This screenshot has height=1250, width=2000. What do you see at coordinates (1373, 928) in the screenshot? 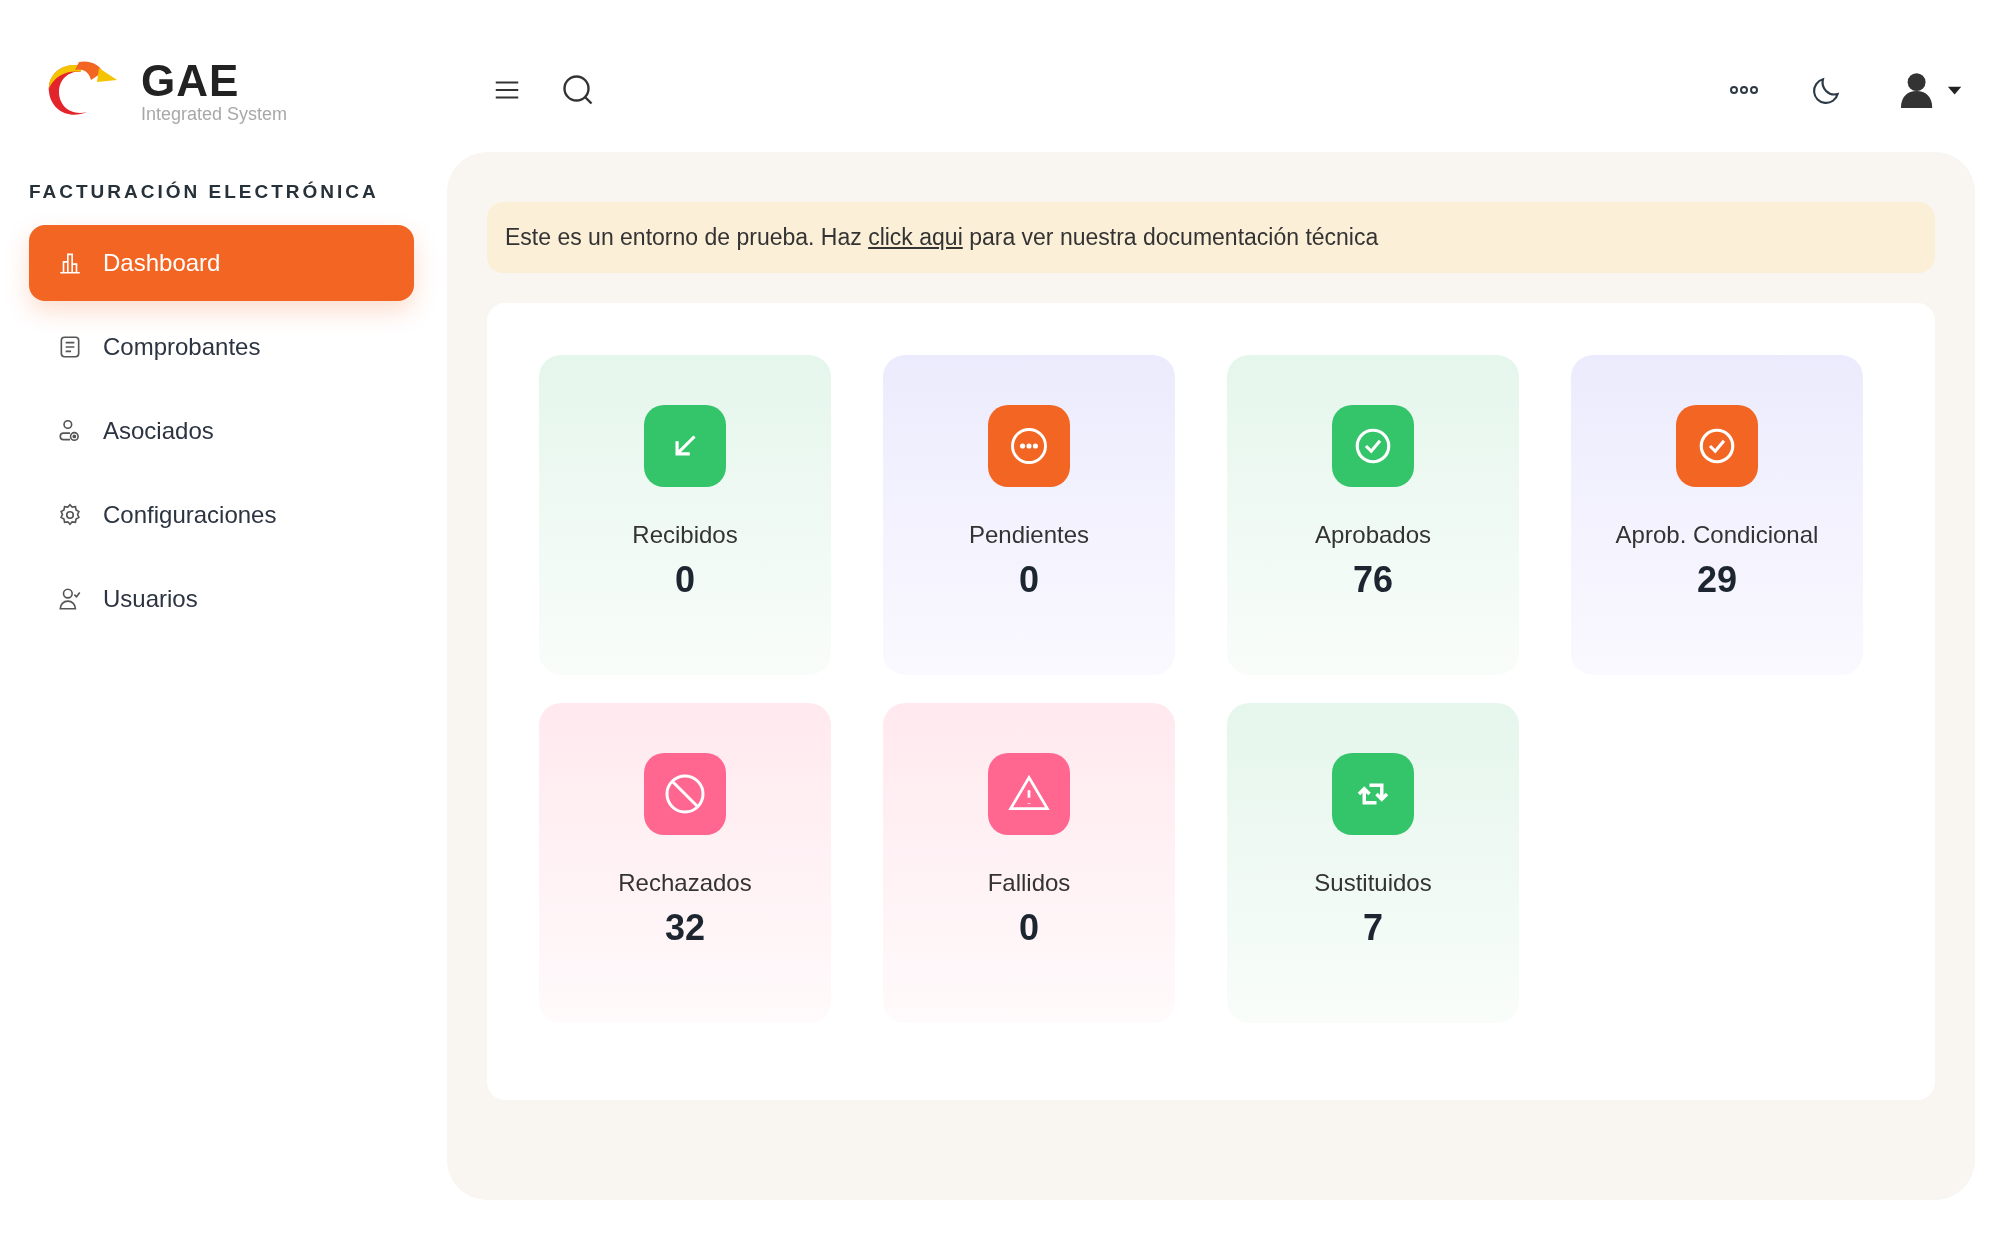
I see `stat-value: 7` at bounding box center [1373, 928].